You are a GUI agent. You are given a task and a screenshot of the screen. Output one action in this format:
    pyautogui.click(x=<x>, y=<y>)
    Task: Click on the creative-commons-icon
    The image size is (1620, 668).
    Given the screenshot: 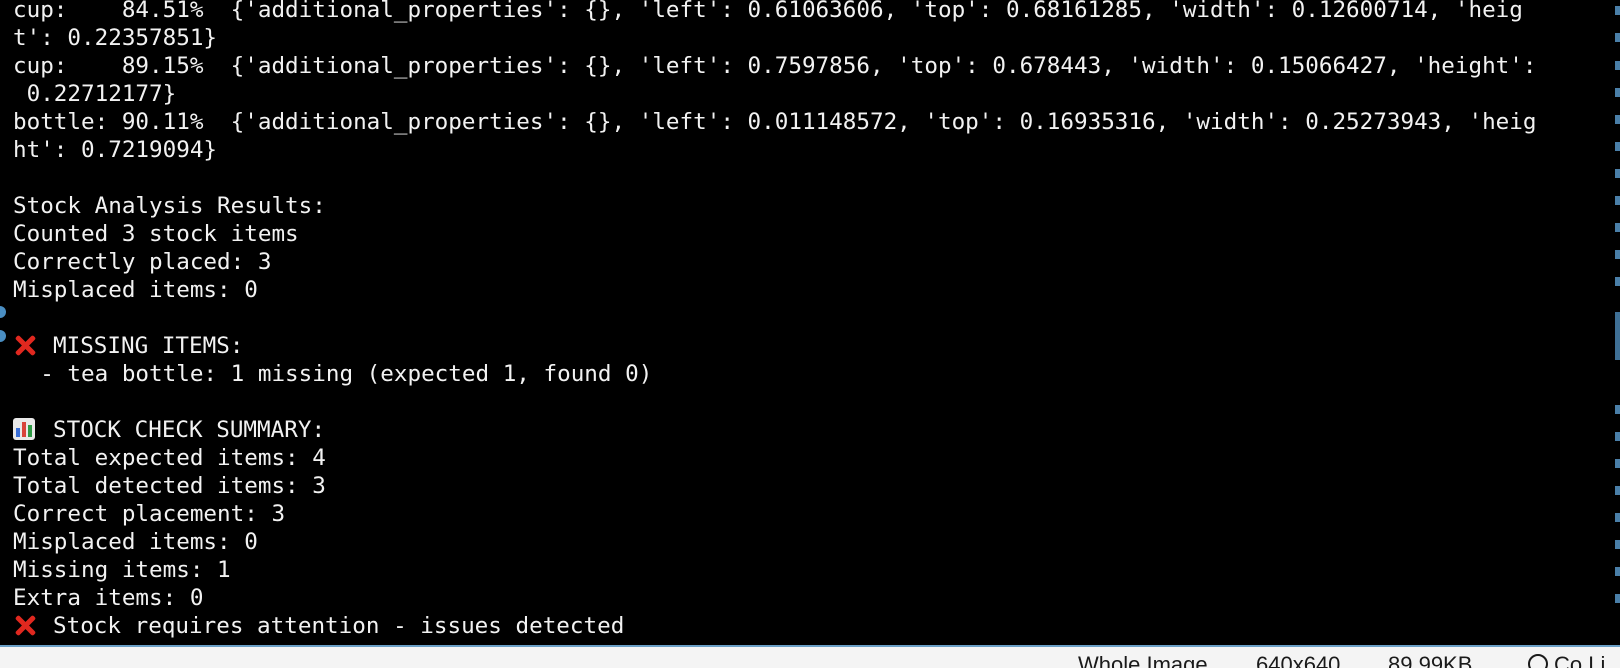 What is the action you would take?
    pyautogui.click(x=1538, y=661)
    